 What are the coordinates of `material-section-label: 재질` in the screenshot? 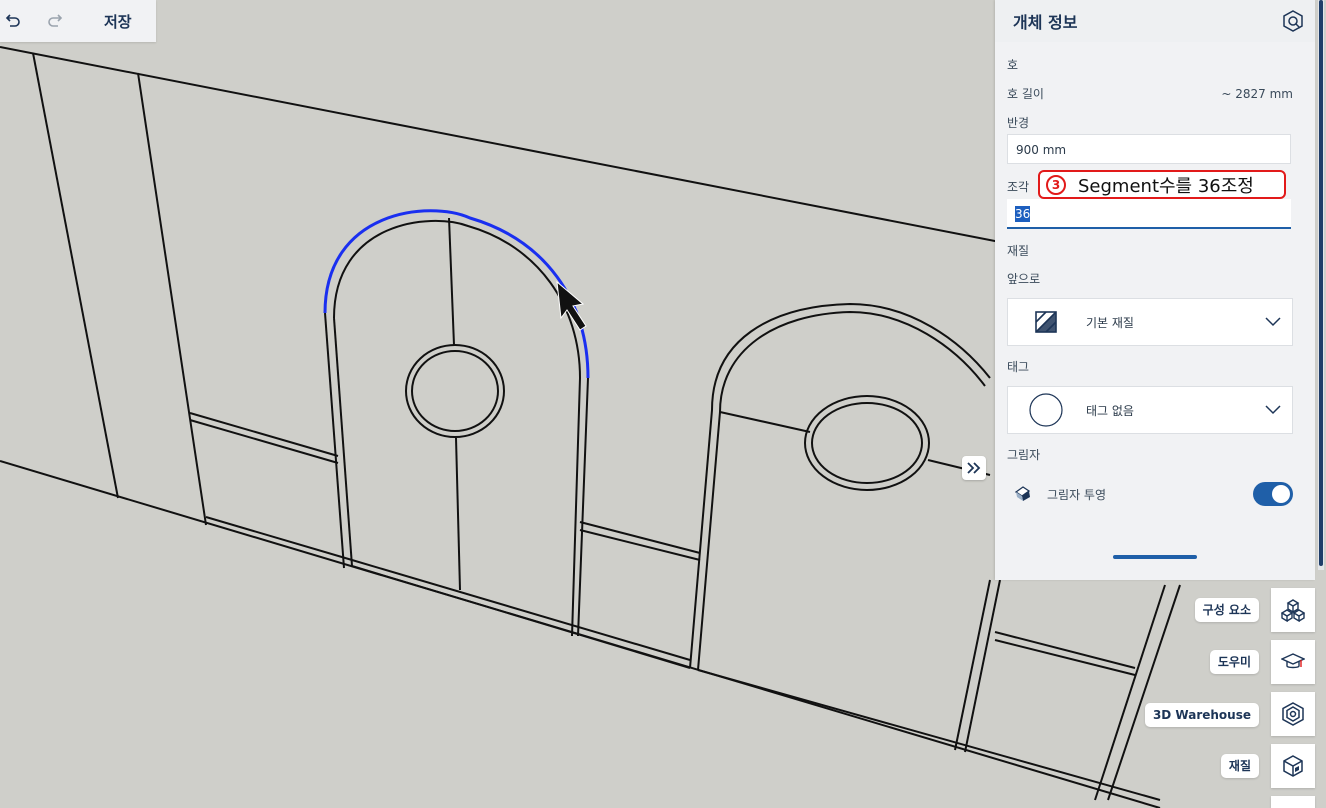 It's located at (1018, 251).